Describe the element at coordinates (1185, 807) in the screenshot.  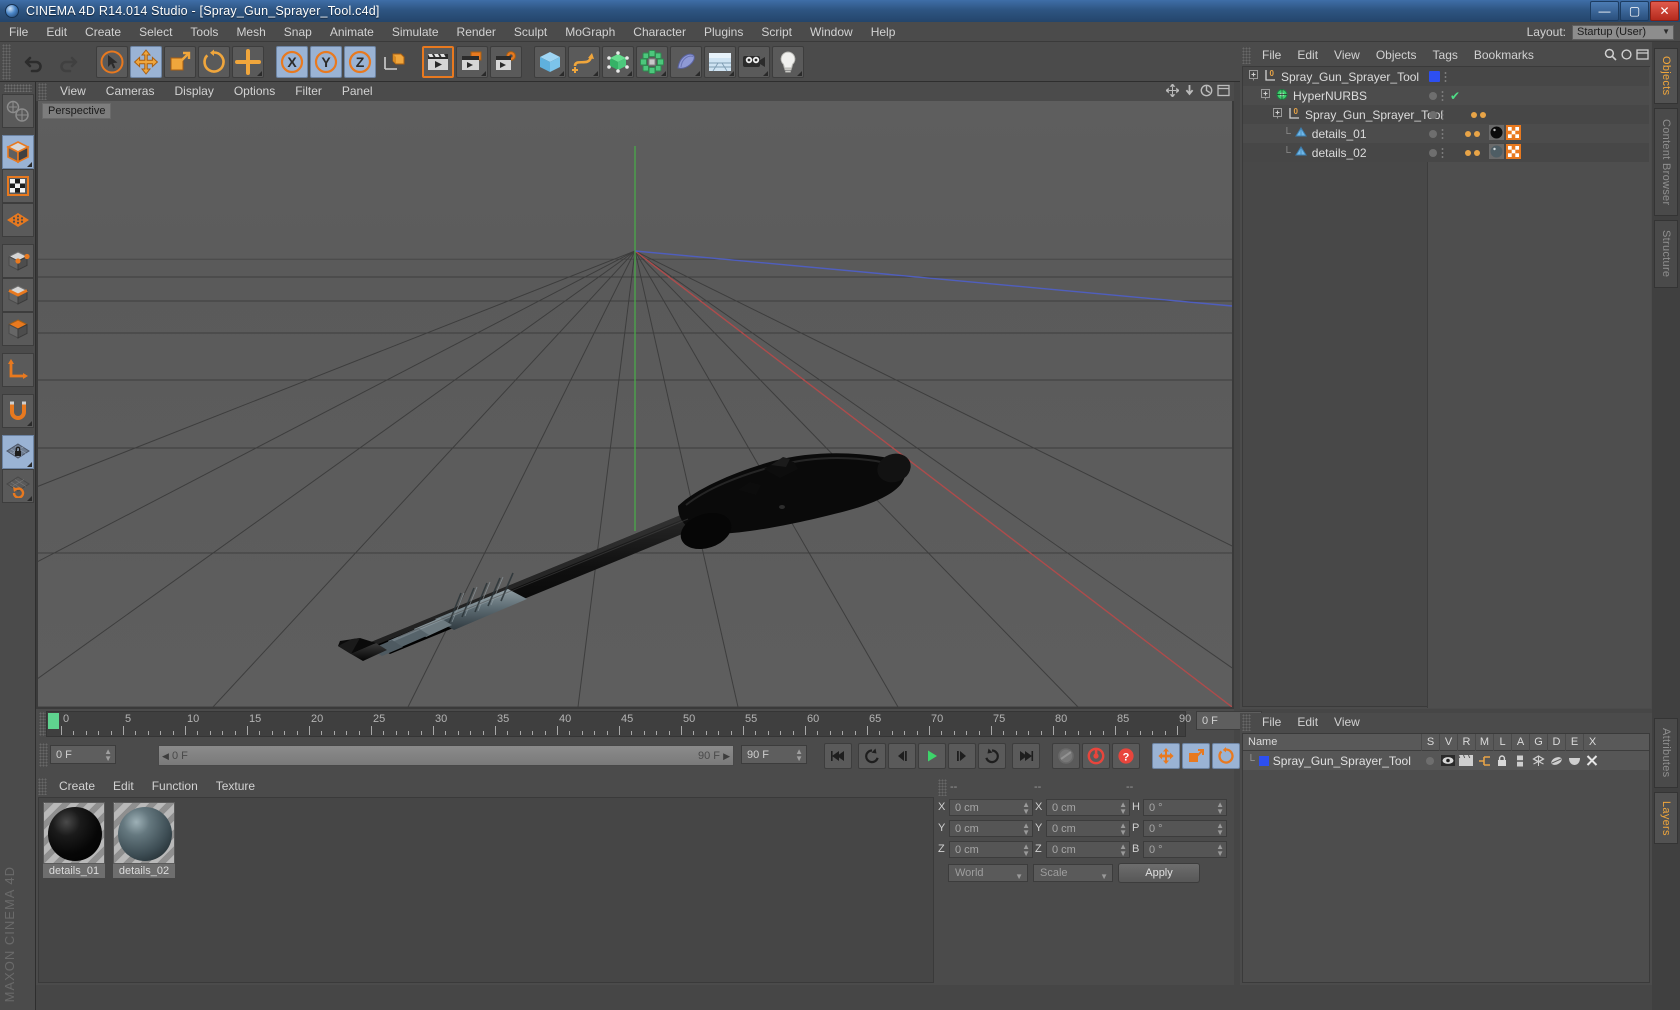
I see `coord-rot-h-field: 0 ° ▲ ▼` at that location.